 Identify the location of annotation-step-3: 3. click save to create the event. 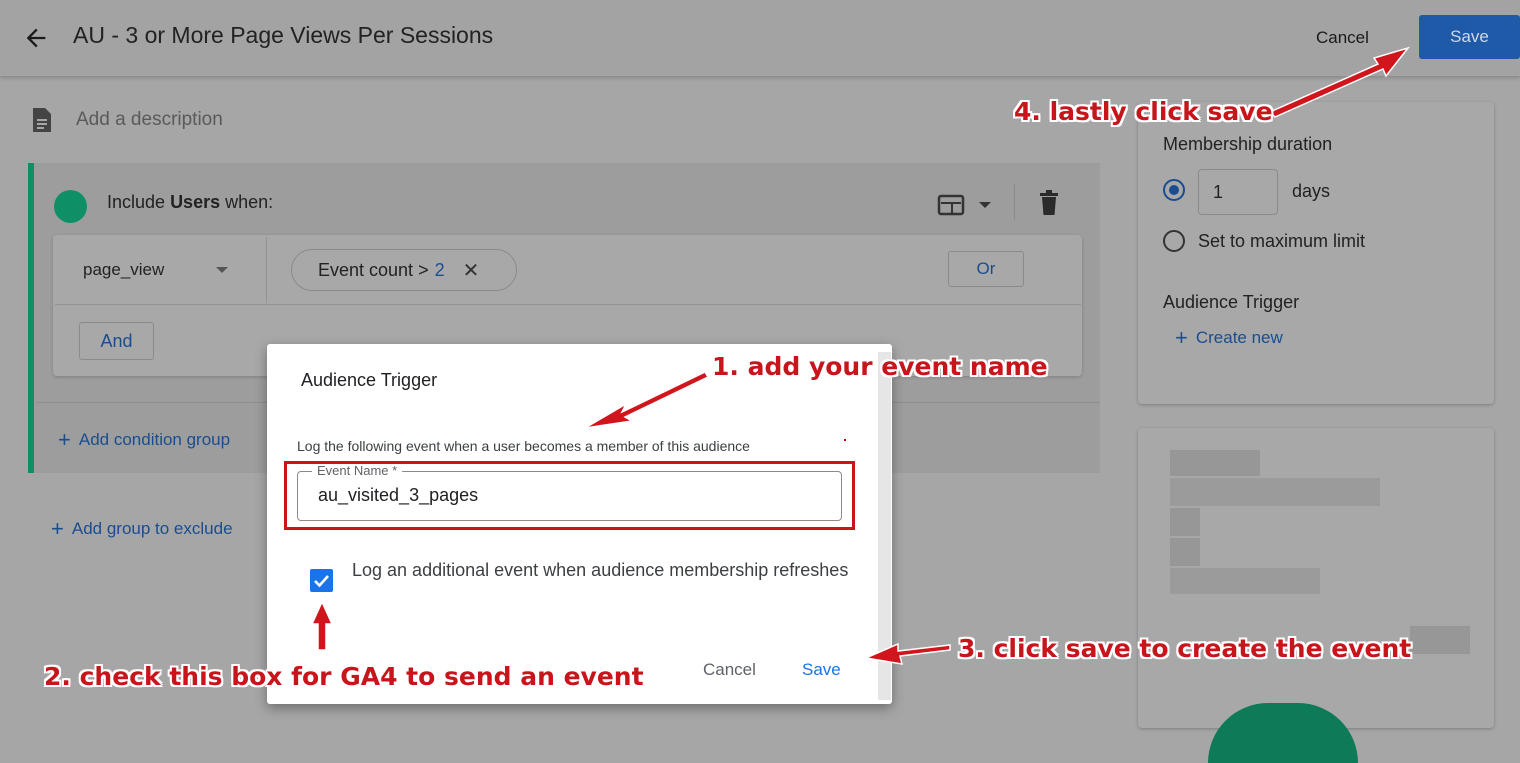
(1185, 648).